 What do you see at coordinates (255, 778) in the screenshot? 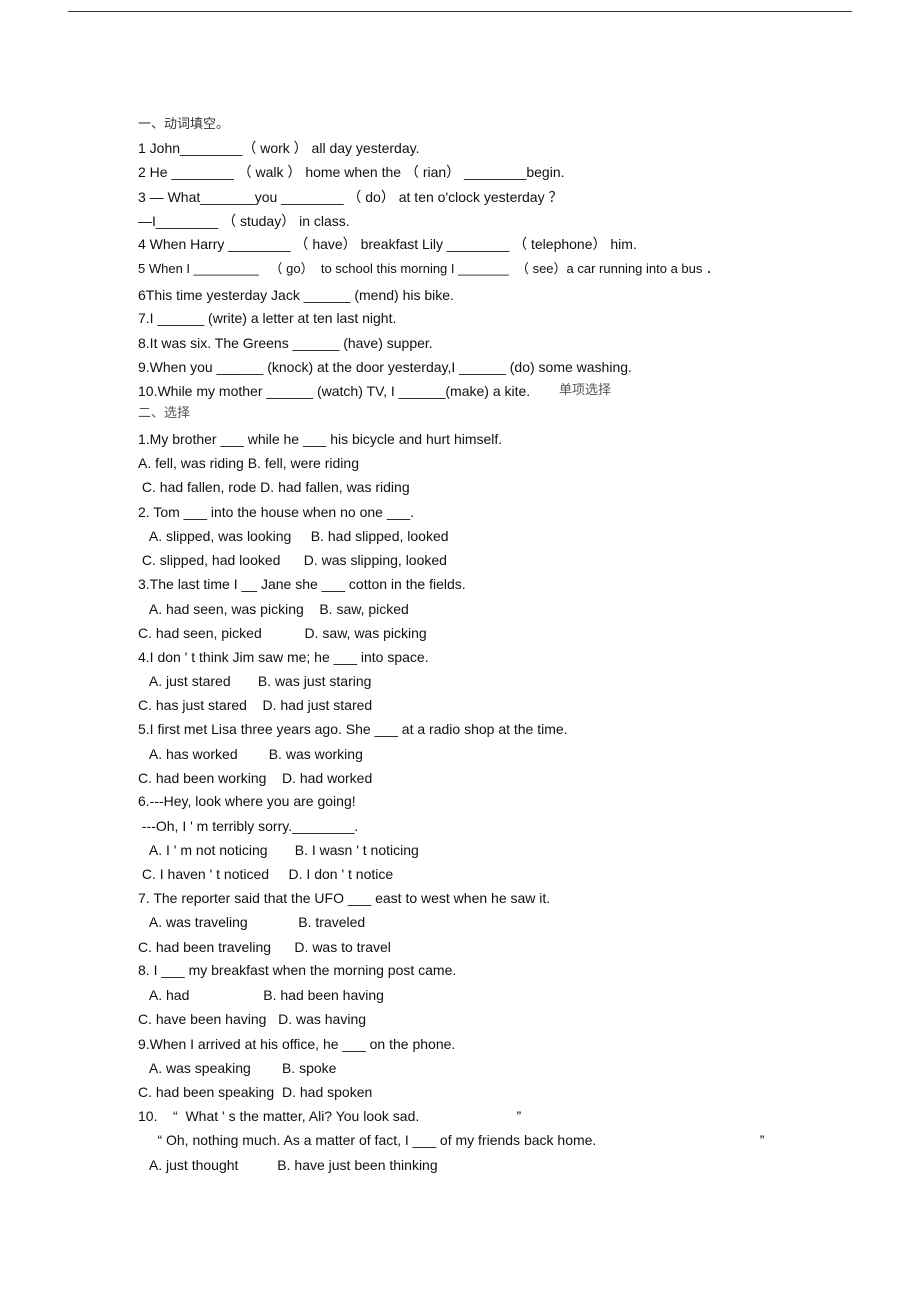
I see `answer-options: C. had been working D. had worked` at bounding box center [255, 778].